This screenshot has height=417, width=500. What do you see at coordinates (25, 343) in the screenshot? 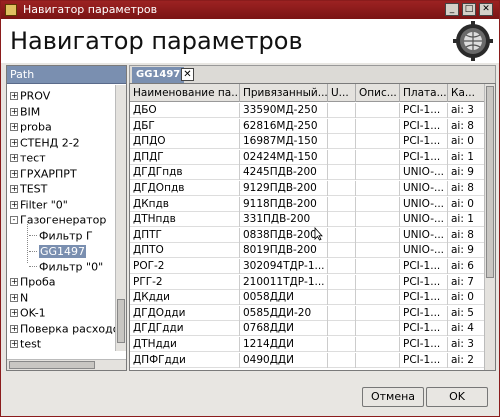
I see `tree-item: + test` at bounding box center [25, 343].